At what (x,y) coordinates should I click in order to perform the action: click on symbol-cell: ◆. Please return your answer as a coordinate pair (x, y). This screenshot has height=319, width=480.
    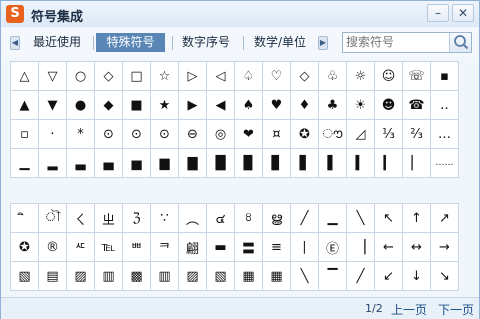
    Looking at the image, I should click on (109, 105).